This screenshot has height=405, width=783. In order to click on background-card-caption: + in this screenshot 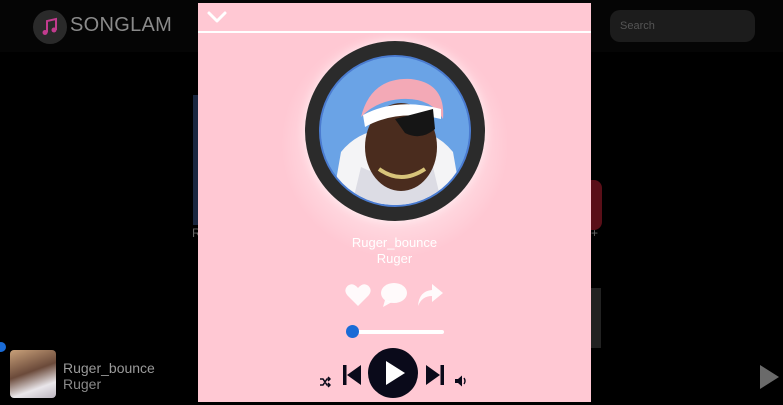, I will do `click(595, 233)`.